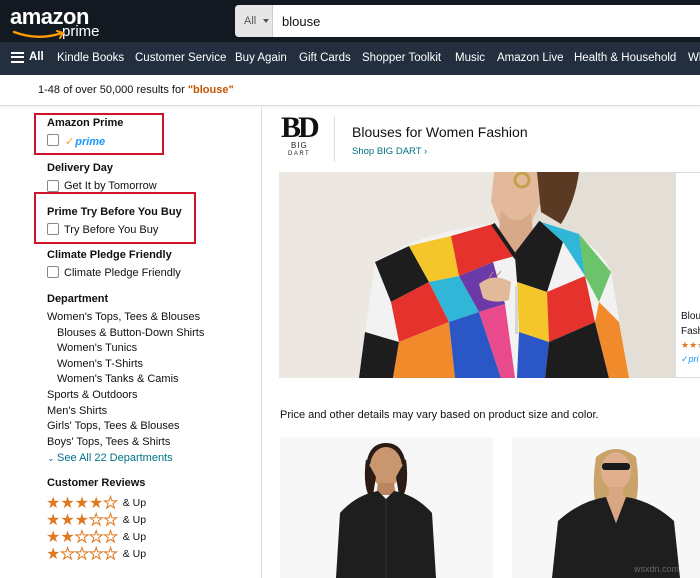 The height and width of the screenshot is (578, 700). I want to click on see-all-departments-link: ⌄ See All 22 Departments, so click(110, 458).